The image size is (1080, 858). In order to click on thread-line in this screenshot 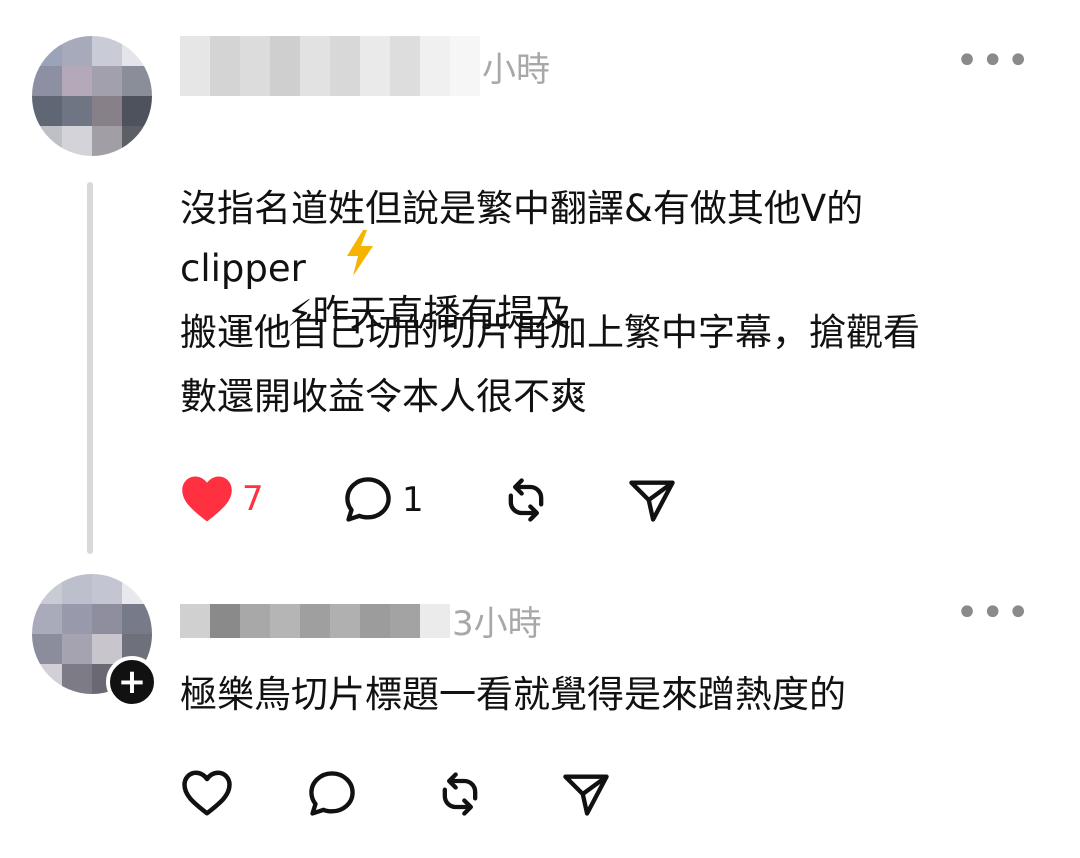, I will do `click(90, 368)`.